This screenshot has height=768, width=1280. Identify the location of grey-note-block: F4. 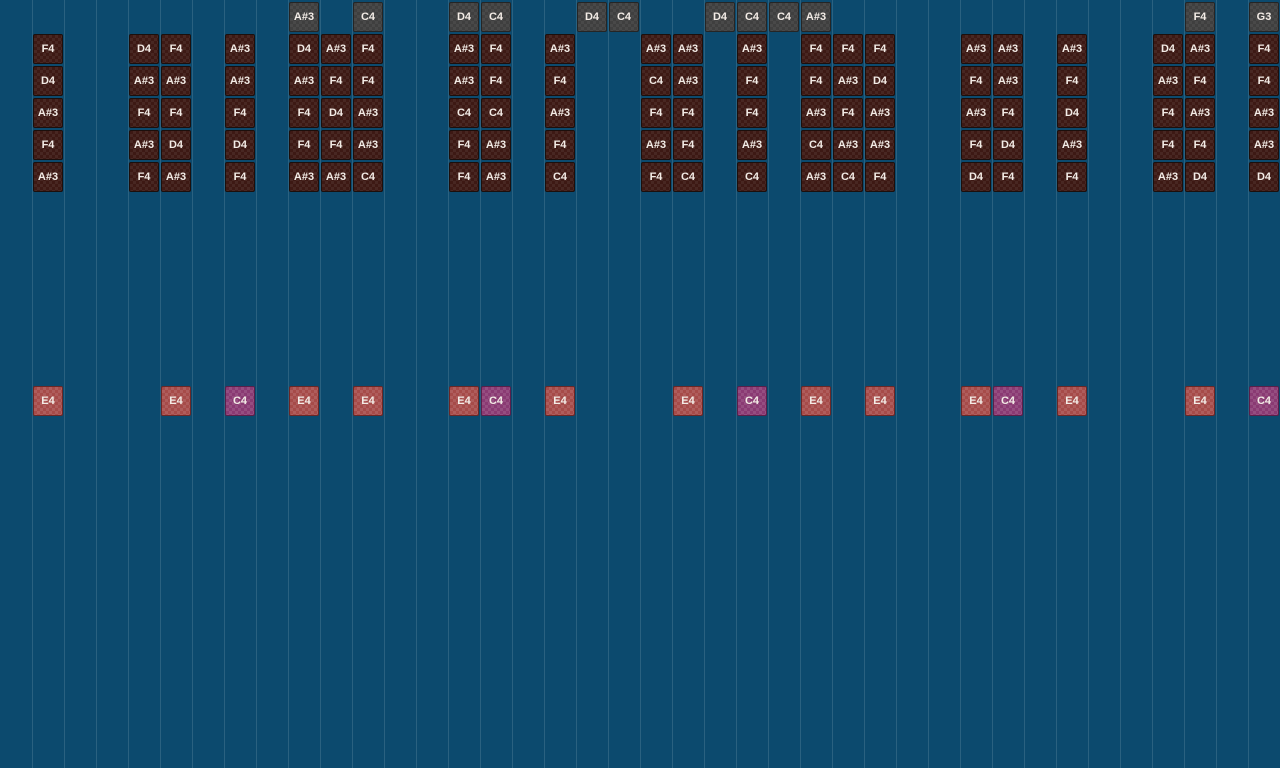
(1200, 17).